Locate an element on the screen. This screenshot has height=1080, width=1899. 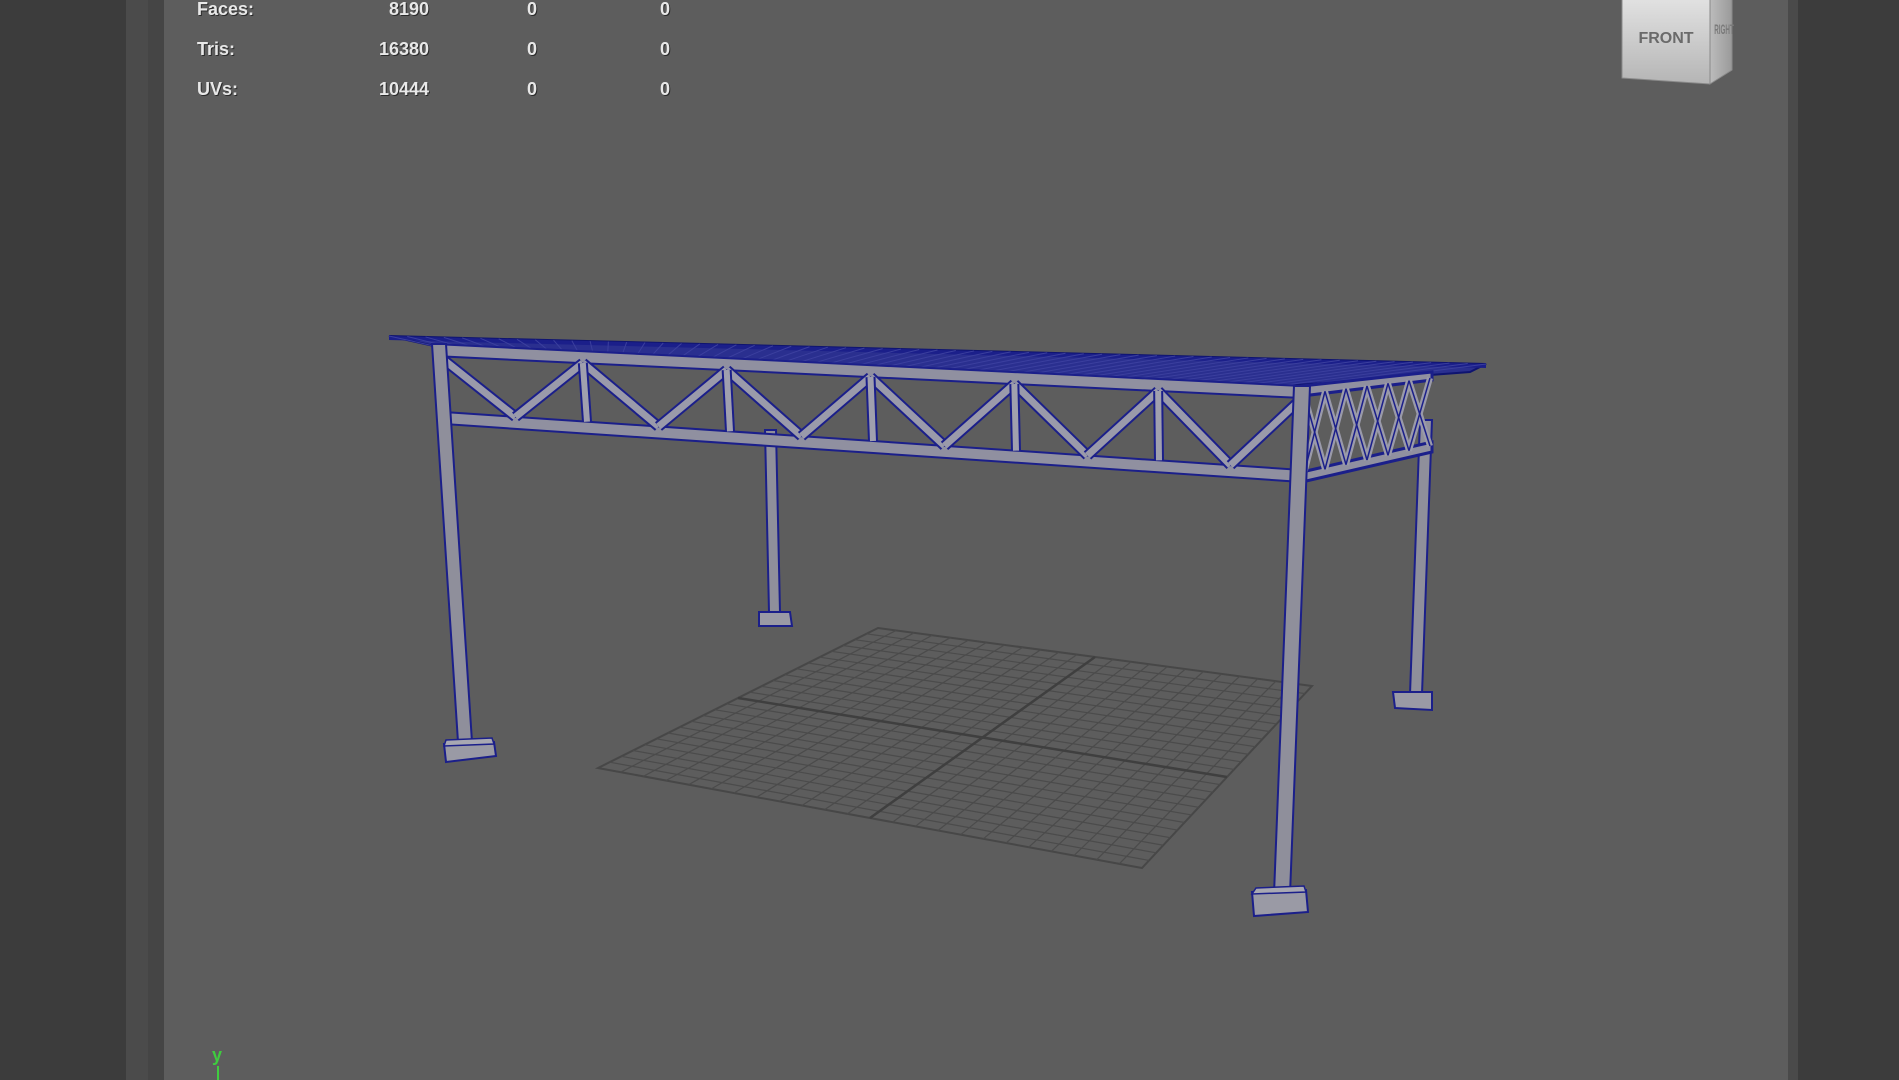
front-left-leg is located at coordinates (464, 553).